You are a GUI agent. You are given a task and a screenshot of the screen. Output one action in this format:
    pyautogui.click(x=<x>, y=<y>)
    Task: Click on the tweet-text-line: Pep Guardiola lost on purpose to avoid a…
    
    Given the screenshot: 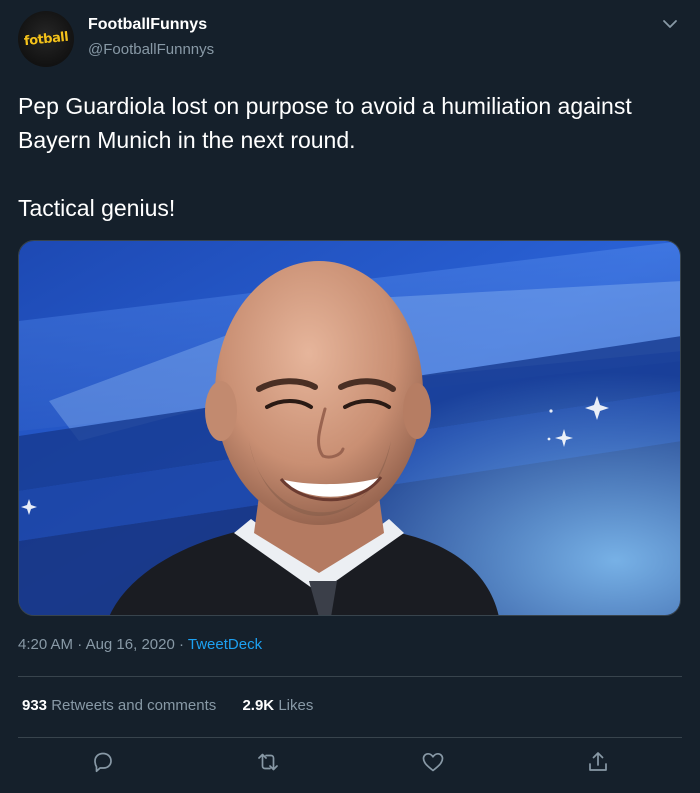 What is the action you would take?
    pyautogui.click(x=325, y=123)
    